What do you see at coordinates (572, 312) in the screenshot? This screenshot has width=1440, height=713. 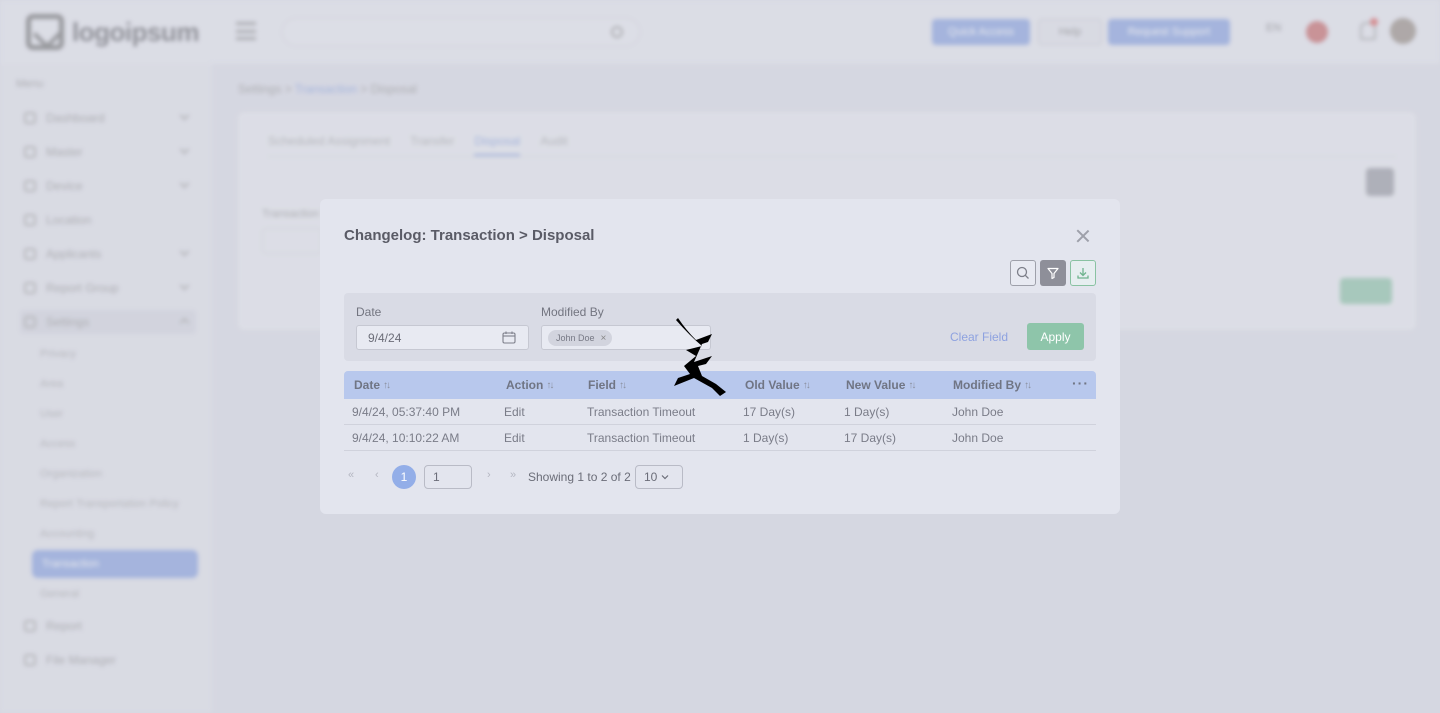 I see `modified-by-label: Modified By` at bounding box center [572, 312].